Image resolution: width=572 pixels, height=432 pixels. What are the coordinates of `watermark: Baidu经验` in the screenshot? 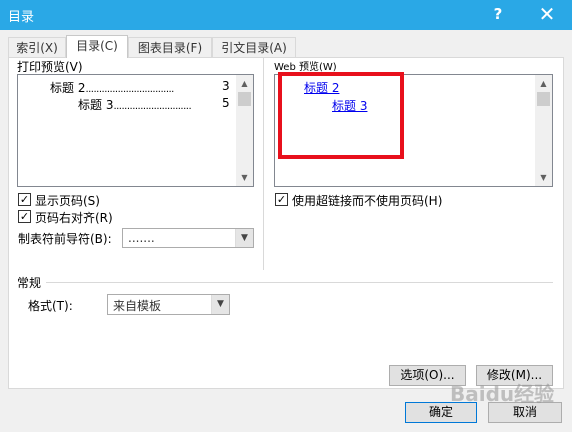 It's located at (502, 394).